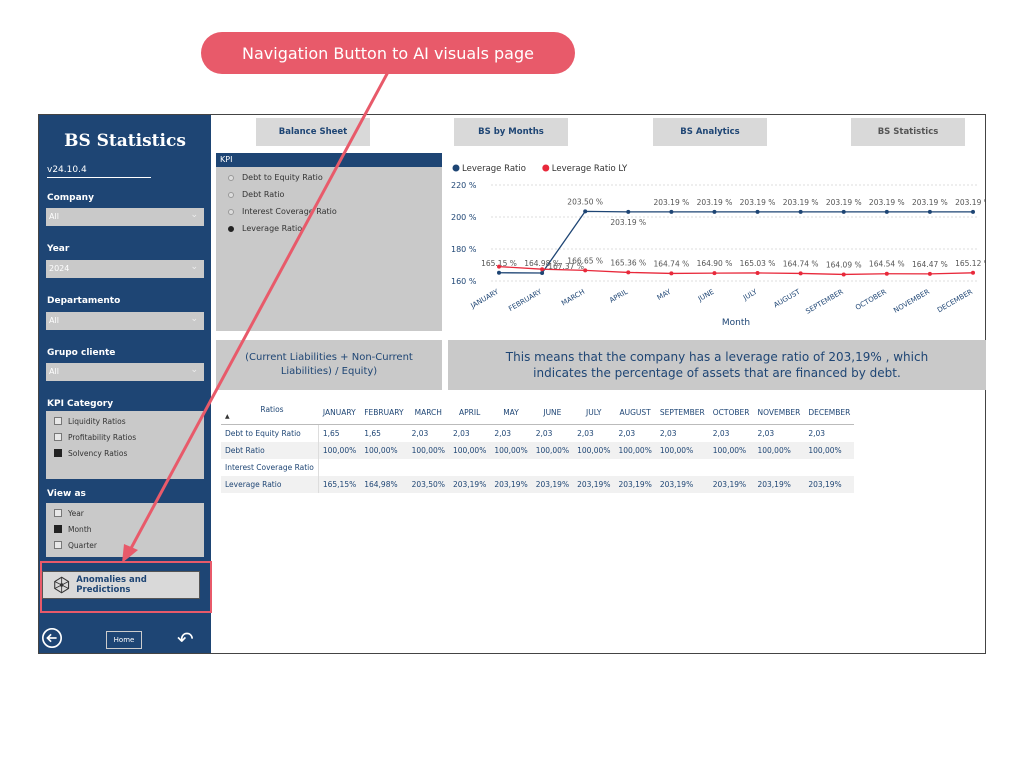 The image size is (1024, 768). I want to click on table-header-cell: FEBRUARY, so click(384, 413).